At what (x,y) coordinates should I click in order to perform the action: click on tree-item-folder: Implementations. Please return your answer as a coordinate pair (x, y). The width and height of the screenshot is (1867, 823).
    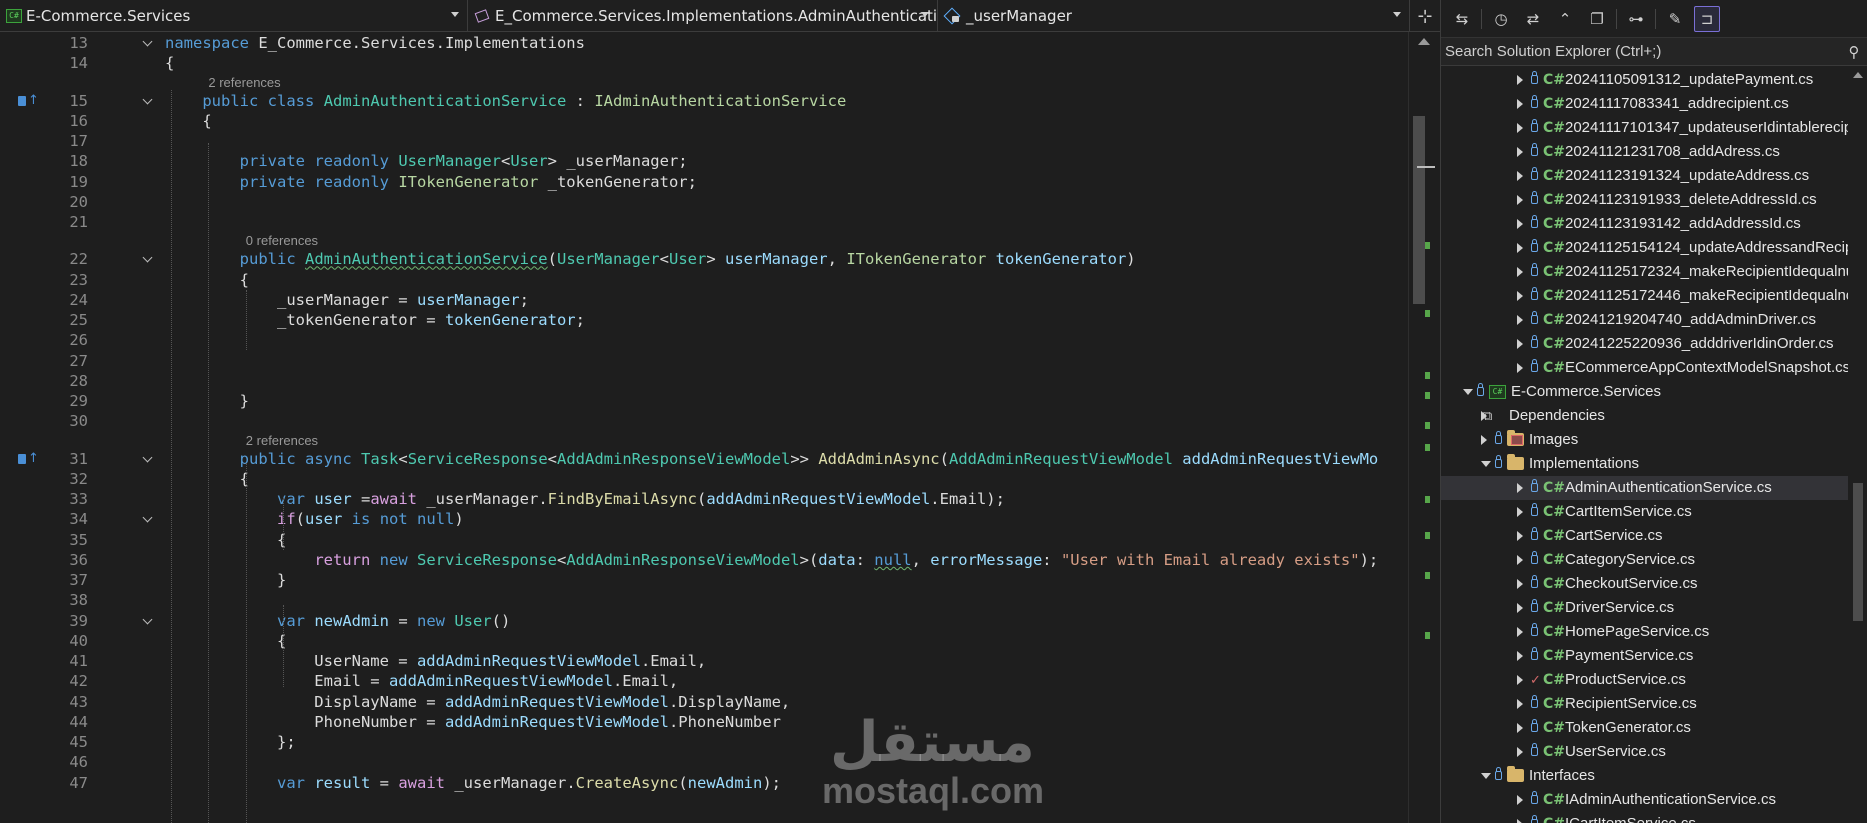
    Looking at the image, I should click on (1644, 464).